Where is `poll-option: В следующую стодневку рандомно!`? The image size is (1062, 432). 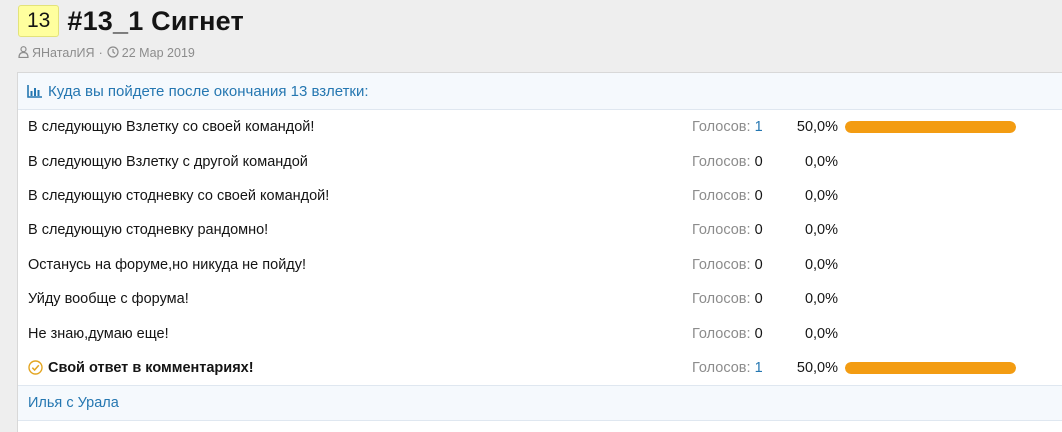 poll-option: В следующую стодневку рандомно! is located at coordinates (148, 230).